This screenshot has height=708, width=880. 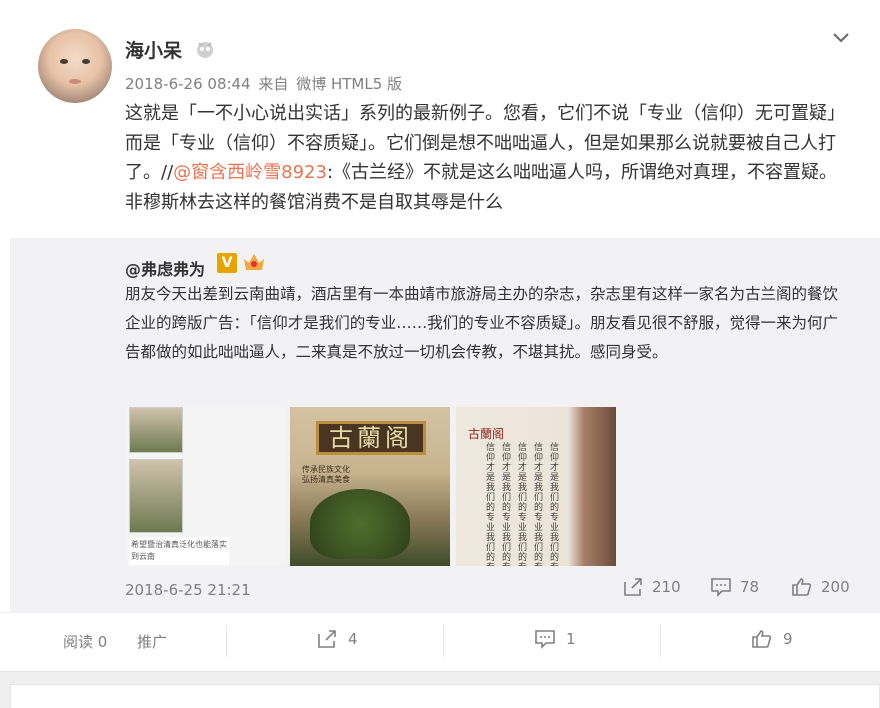 I want to click on restaurant-logo: 古蘭阁, so click(x=486, y=434).